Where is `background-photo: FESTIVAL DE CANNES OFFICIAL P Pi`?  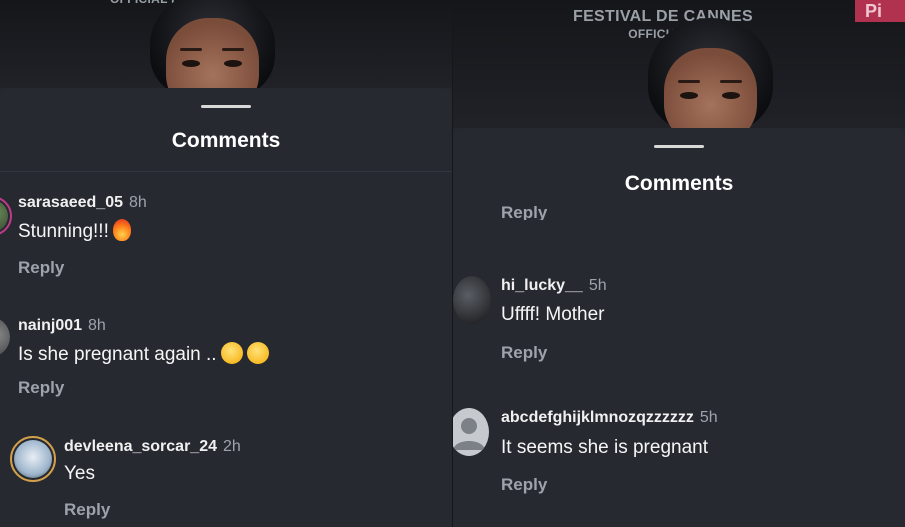
background-photo: FESTIVAL DE CANNES OFFICIAL P Pi is located at coordinates (679, 64).